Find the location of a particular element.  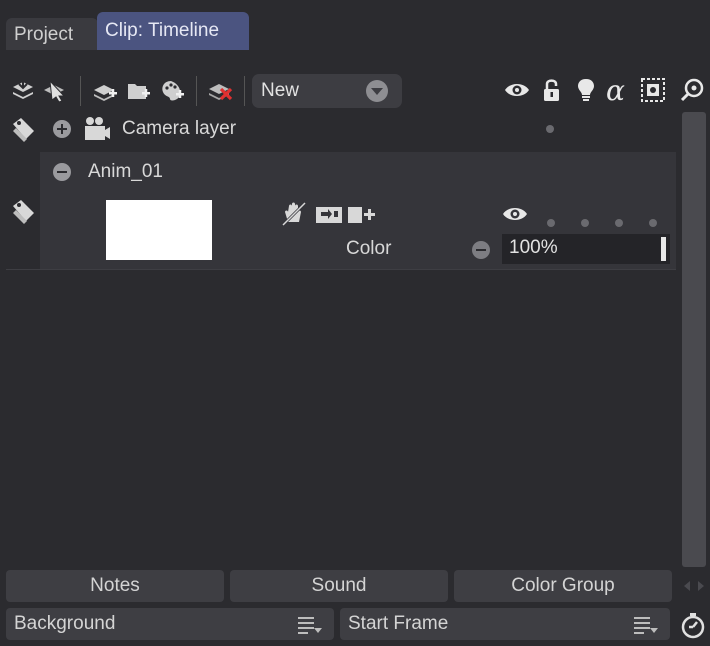

mask-dot is located at coordinates (653, 223).